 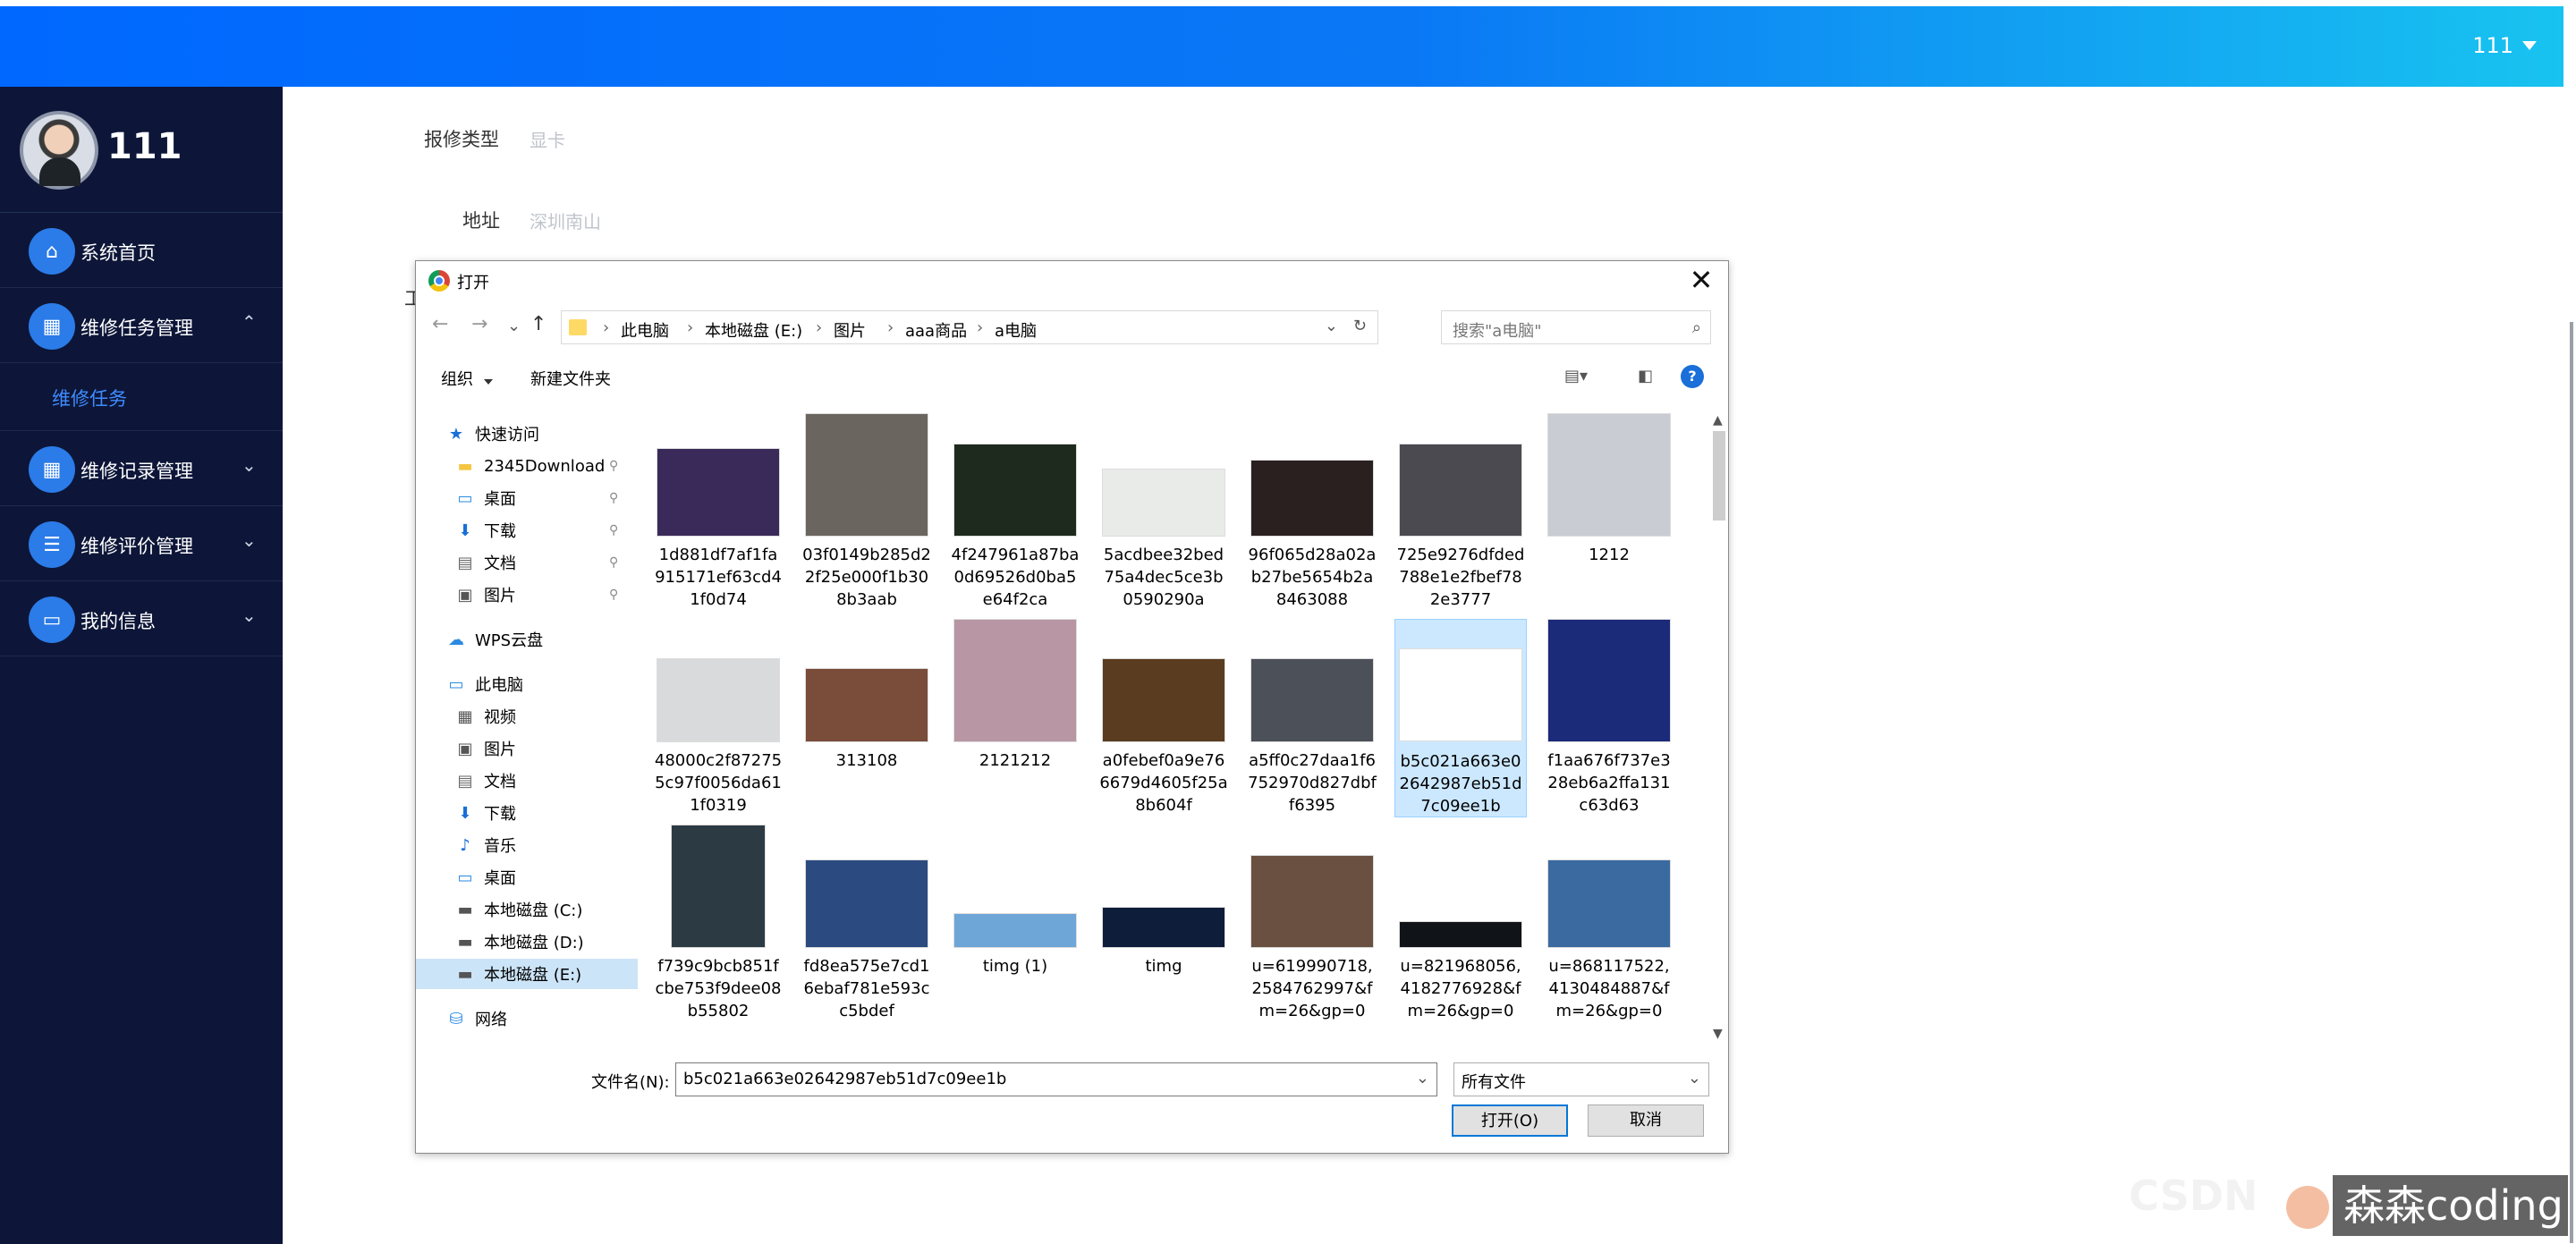 I want to click on sidebar-item-3: ☰ 维修评价管理 ⌄, so click(x=141, y=543).